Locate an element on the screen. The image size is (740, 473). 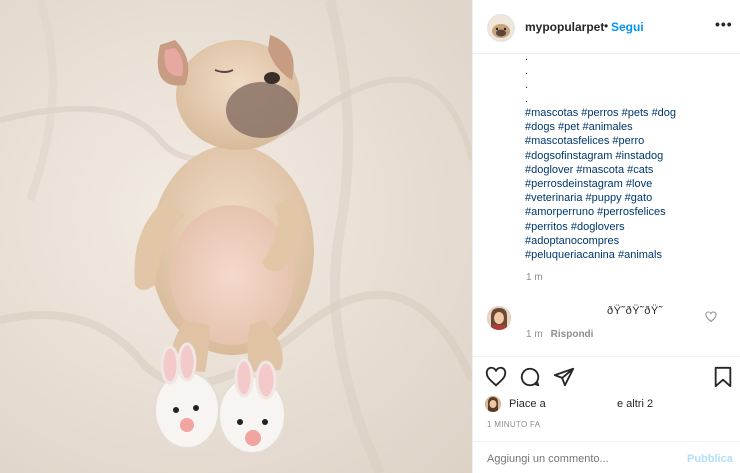
publish-button: Pubblica is located at coordinates (710, 459).